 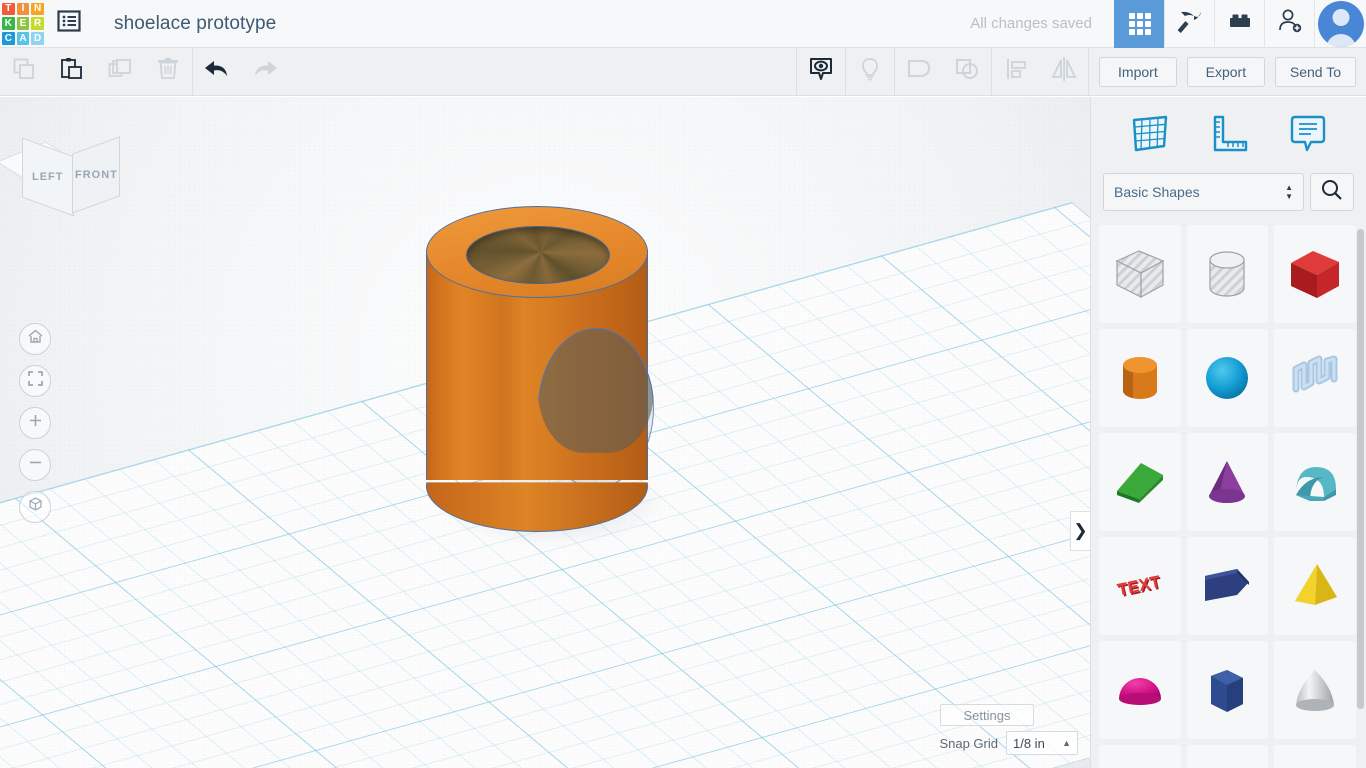 What do you see at coordinates (1315, 690) in the screenshot?
I see `shape-paraboloid` at bounding box center [1315, 690].